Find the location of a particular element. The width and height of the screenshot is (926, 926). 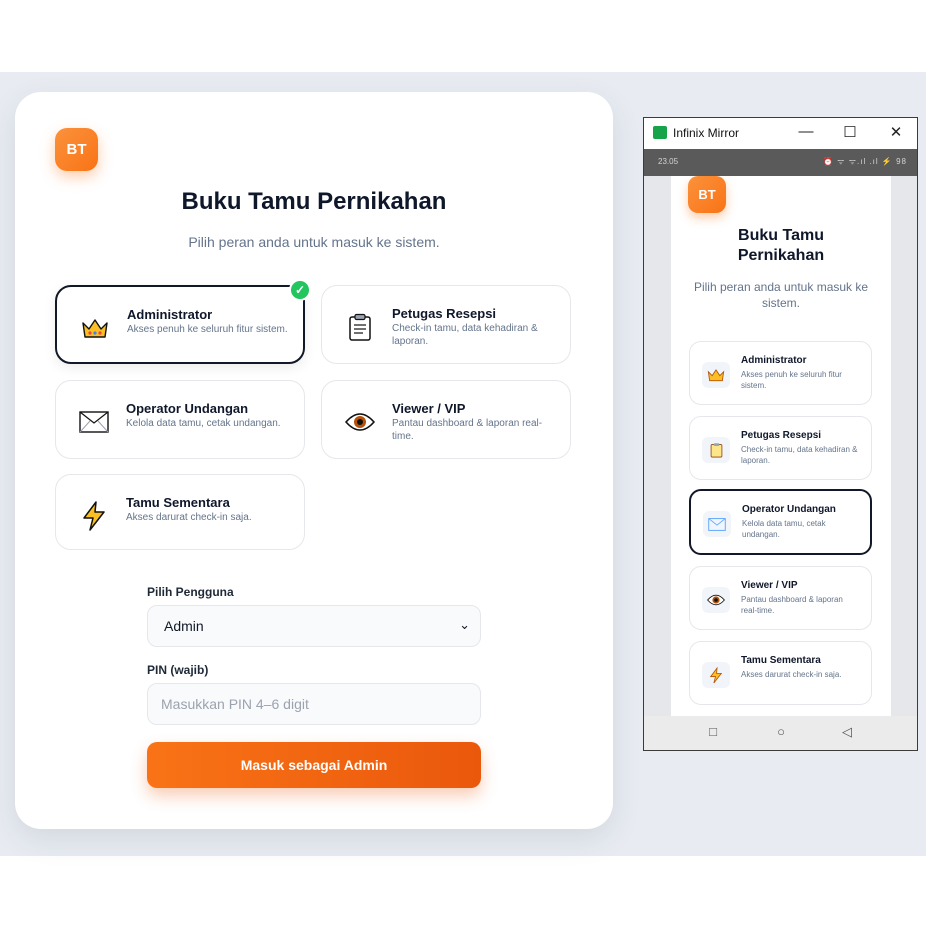

maximize-icon: ☐ is located at coordinates (850, 132).